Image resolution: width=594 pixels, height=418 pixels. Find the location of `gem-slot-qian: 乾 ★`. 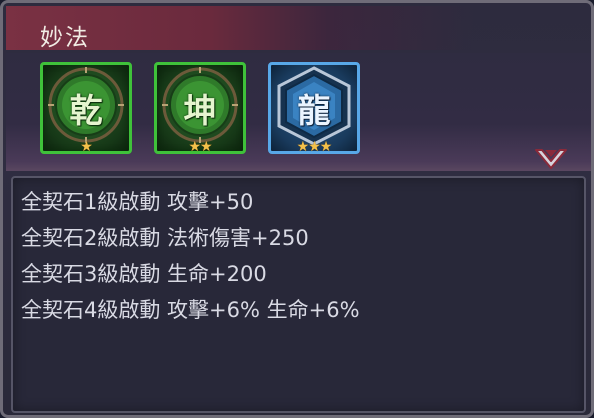

gem-slot-qian: 乾 ★ is located at coordinates (86, 108).